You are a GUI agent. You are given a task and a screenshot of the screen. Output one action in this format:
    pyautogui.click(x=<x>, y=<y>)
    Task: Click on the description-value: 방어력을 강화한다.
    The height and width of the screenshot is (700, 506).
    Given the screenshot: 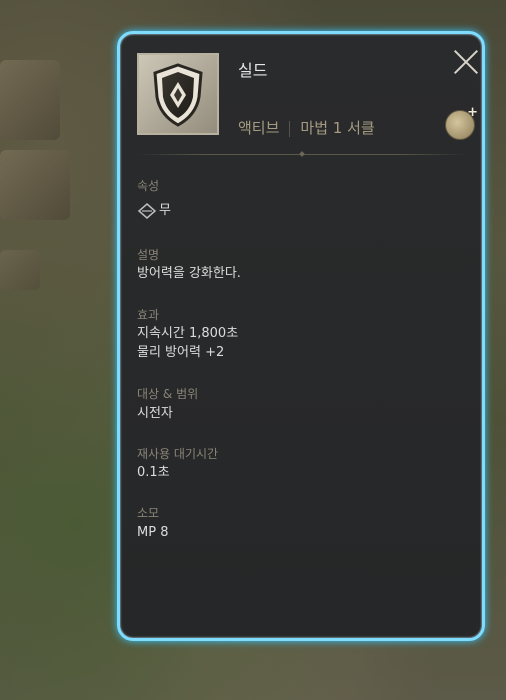 What is the action you would take?
    pyautogui.click(x=189, y=273)
    